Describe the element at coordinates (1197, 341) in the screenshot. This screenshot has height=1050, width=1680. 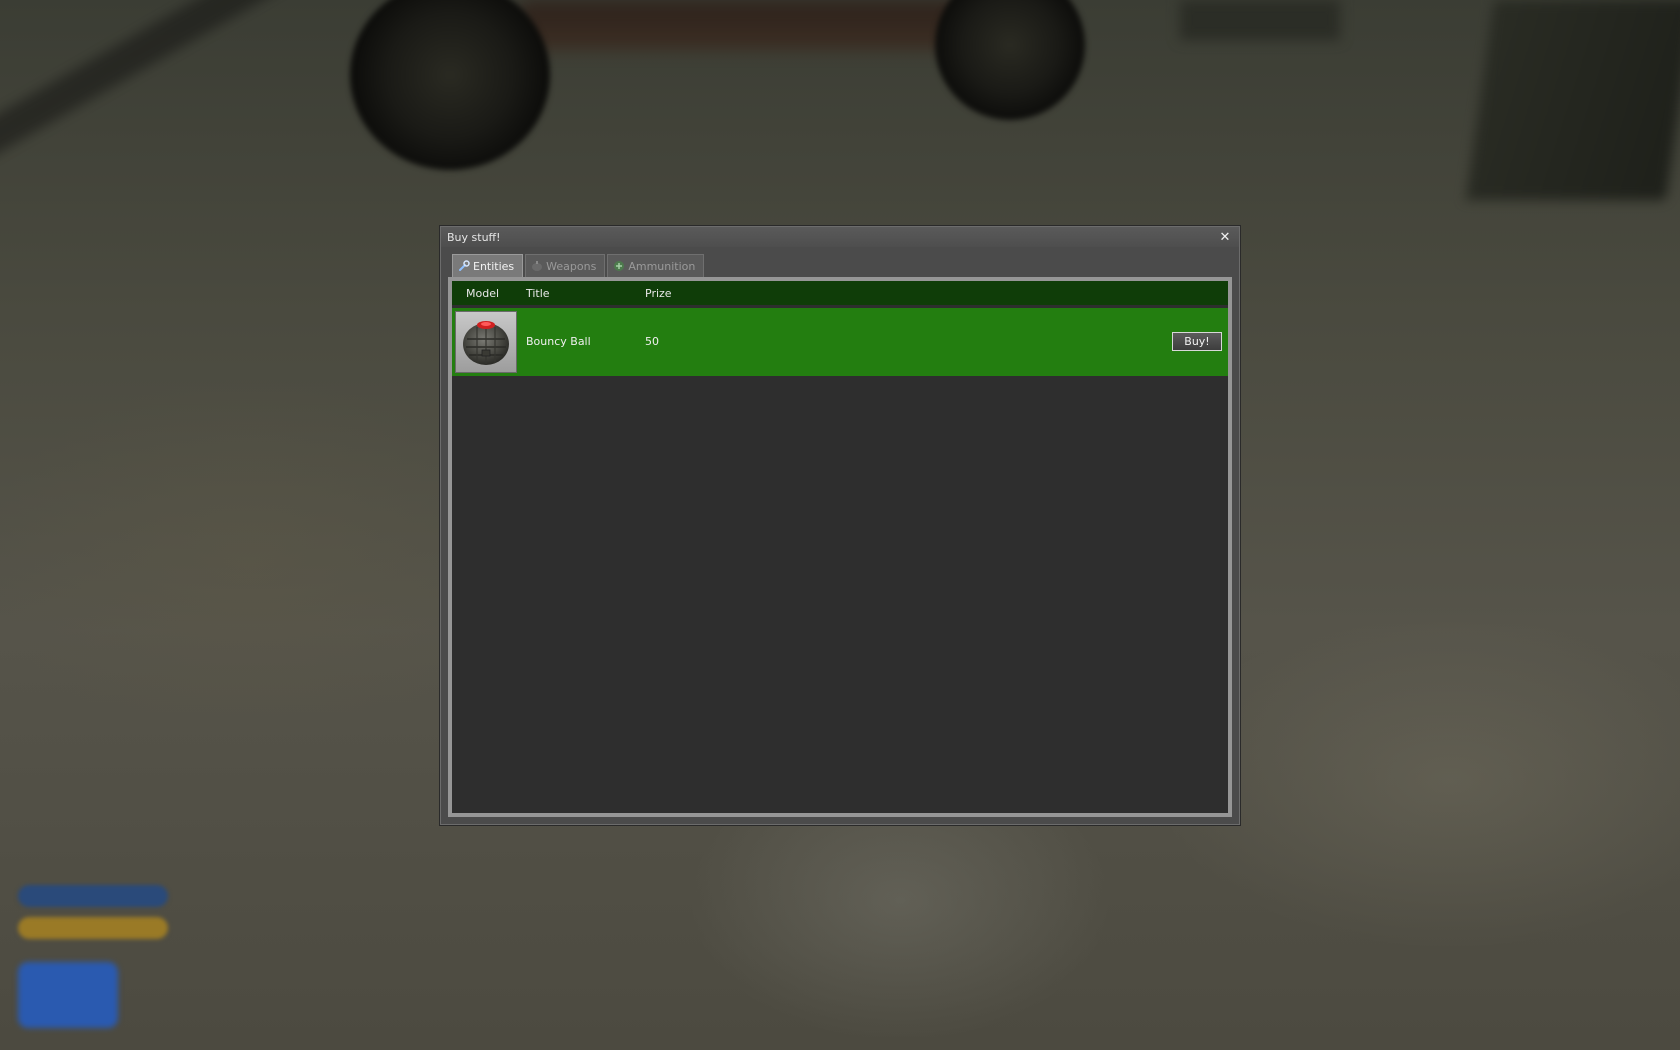
I see `buy-button: Buy!` at that location.